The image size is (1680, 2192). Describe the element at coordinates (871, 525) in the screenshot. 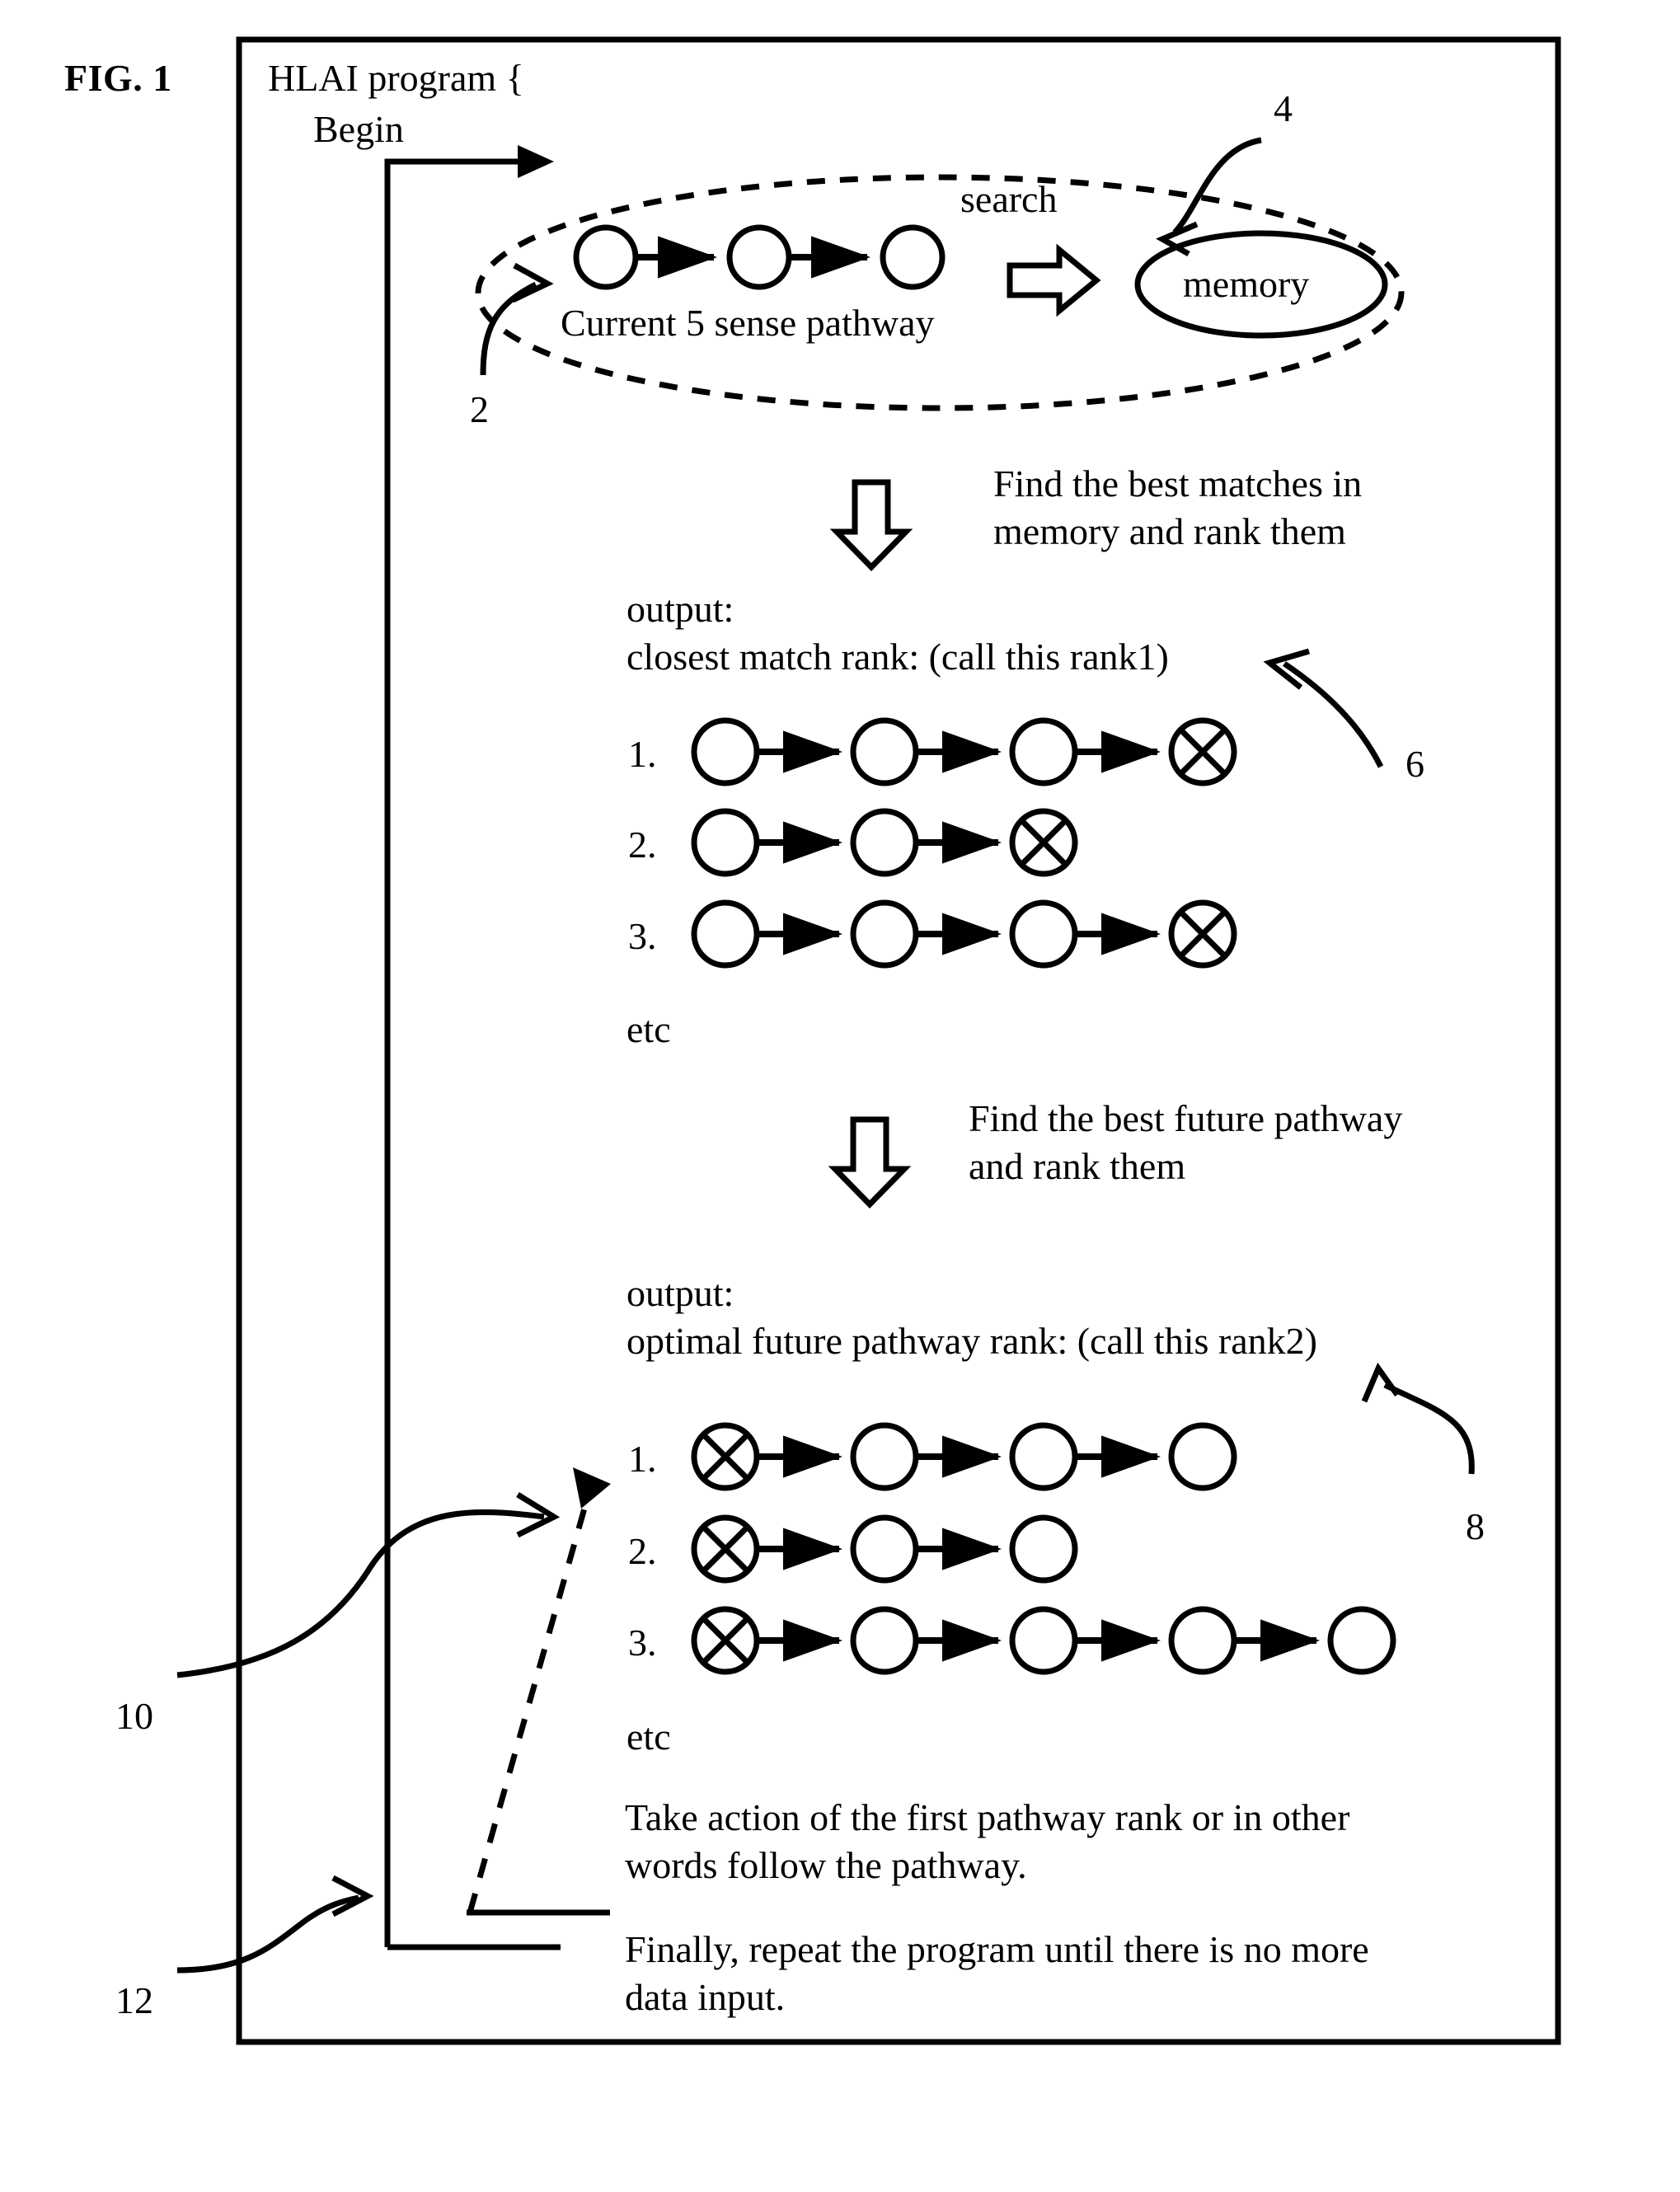

I see `step1-down-arrow-icon` at that location.